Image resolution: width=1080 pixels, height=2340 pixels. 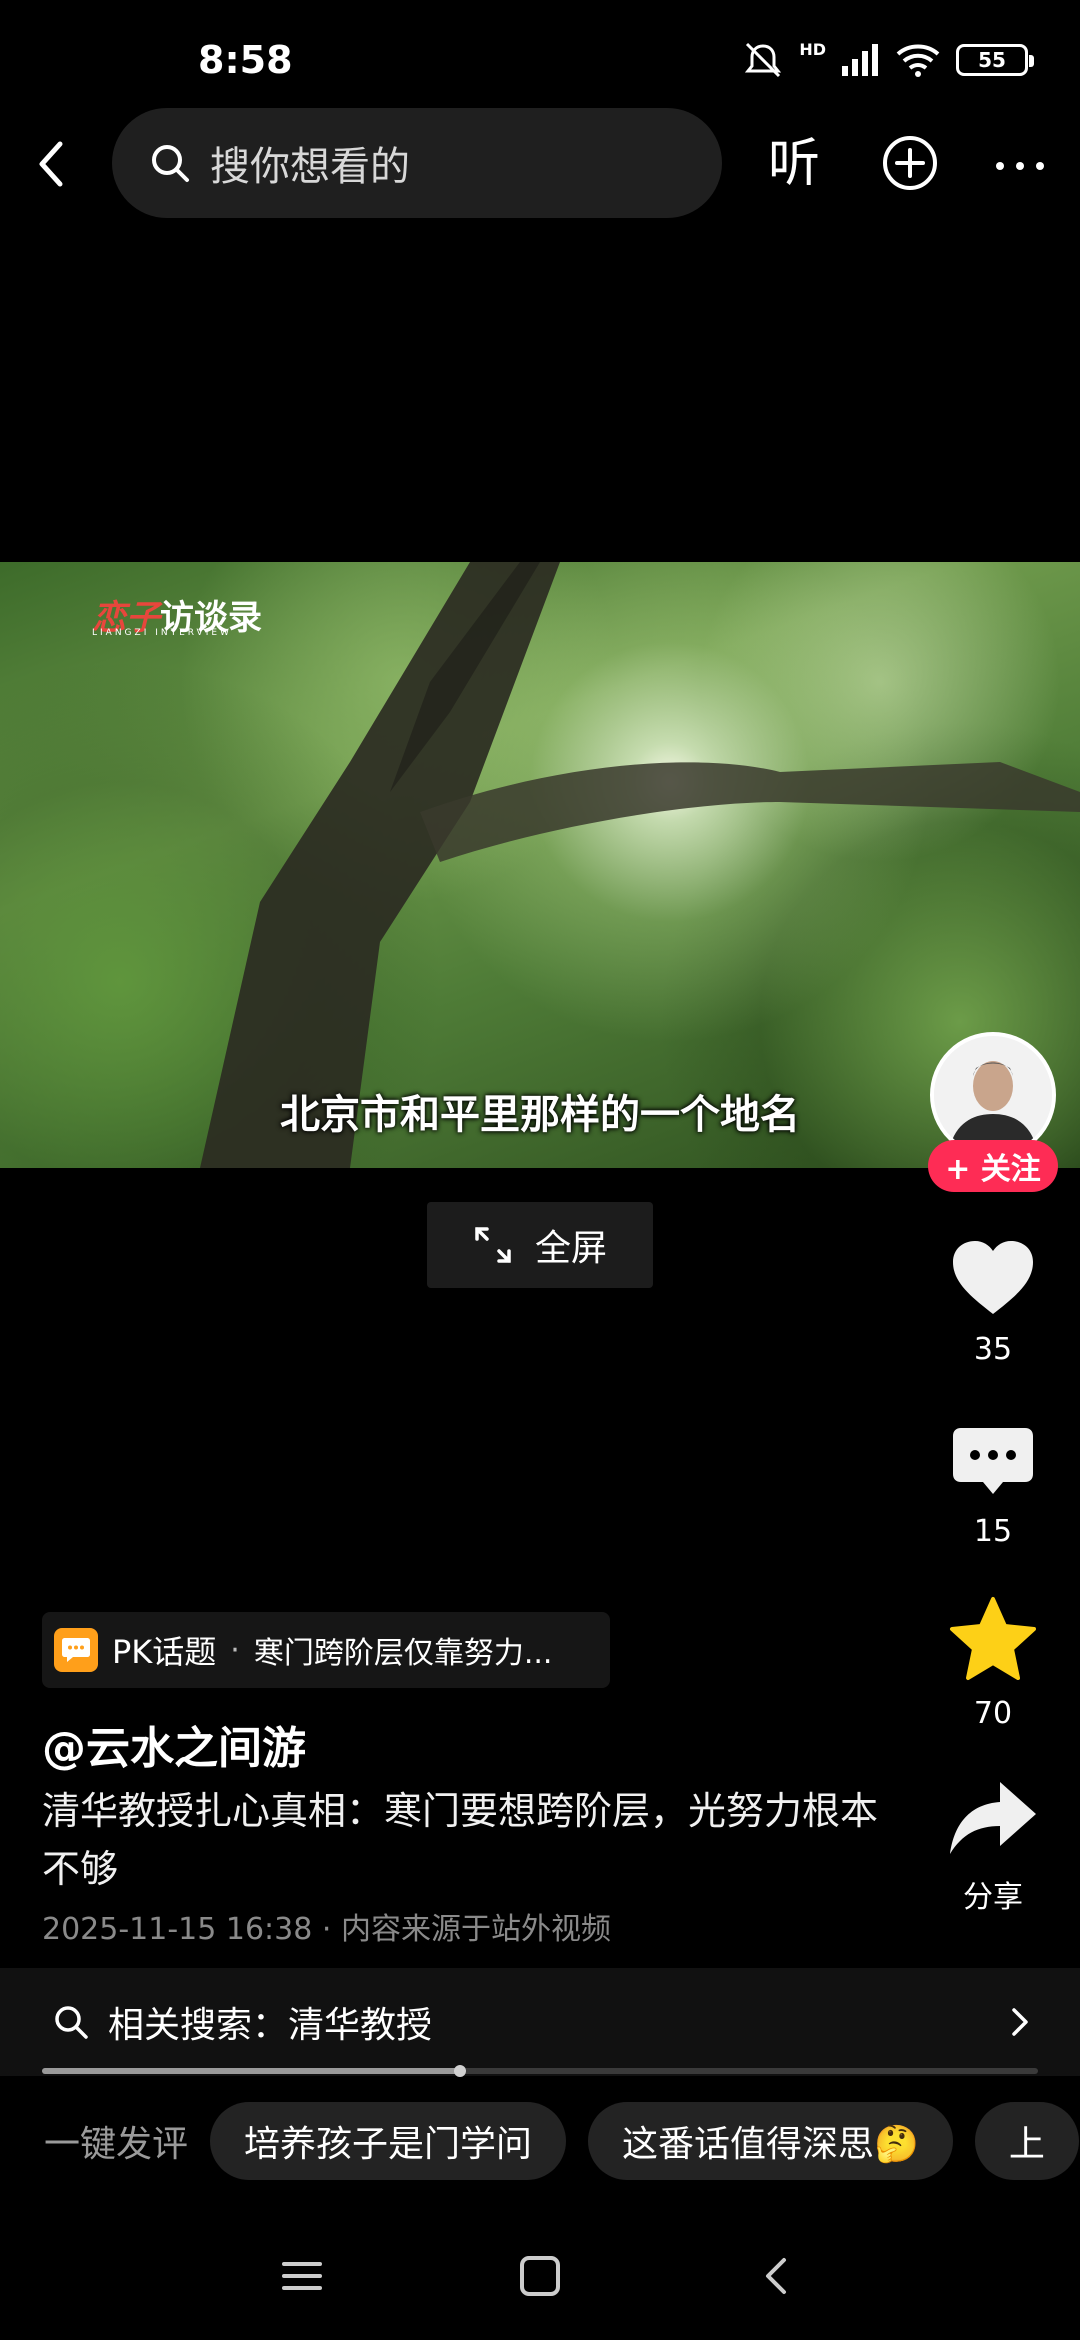 What do you see at coordinates (993, 1818) in the screenshot?
I see `share-icon` at bounding box center [993, 1818].